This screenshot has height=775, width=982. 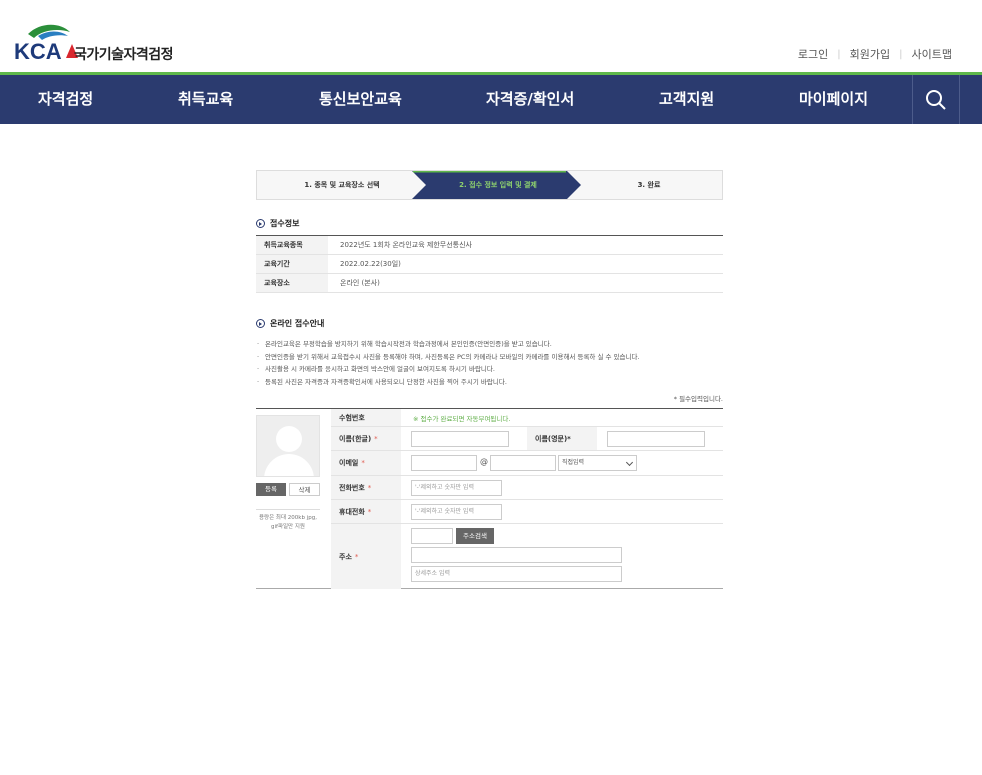 What do you see at coordinates (366, 557) in the screenshot?
I see `field-label: 주소 *` at bounding box center [366, 557].